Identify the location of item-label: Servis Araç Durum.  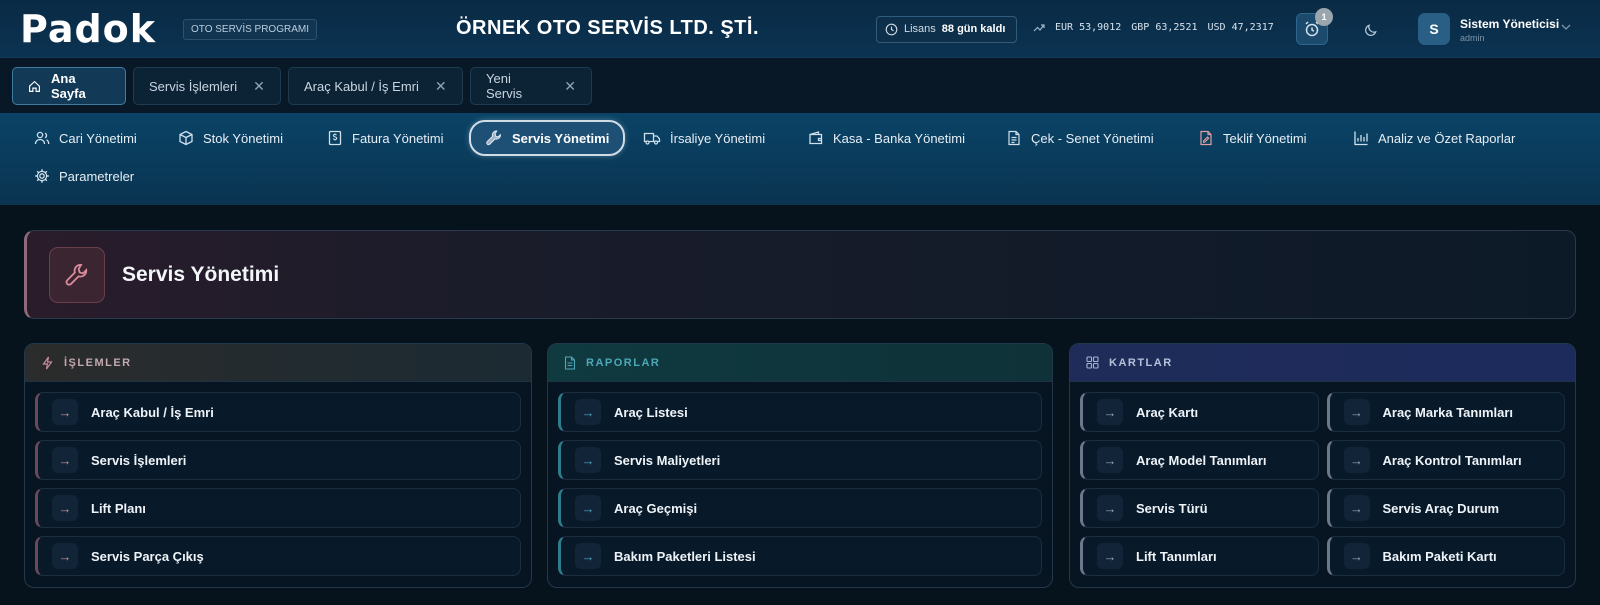
(1441, 508).